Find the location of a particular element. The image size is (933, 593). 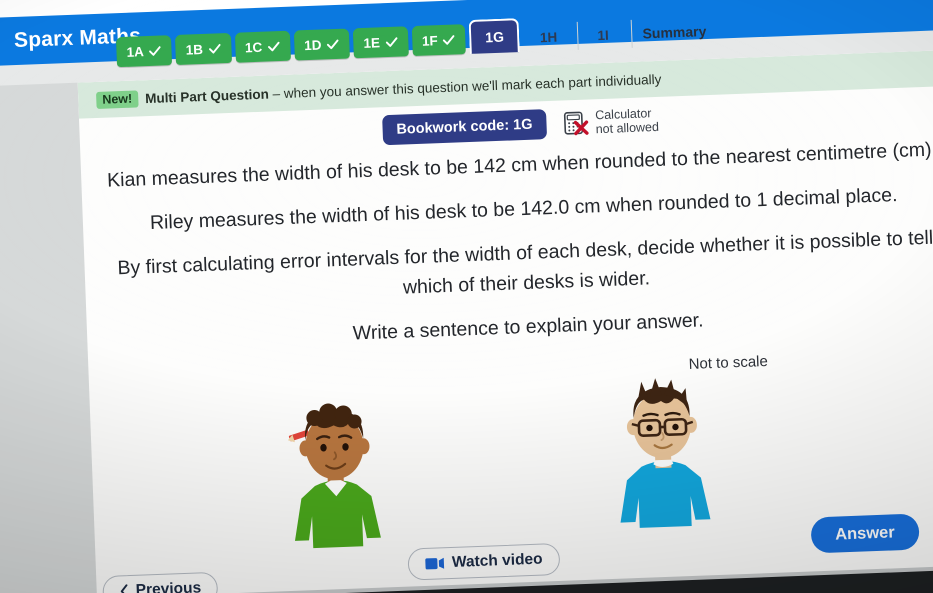

tab-1c: 1C is located at coordinates (262, 46).